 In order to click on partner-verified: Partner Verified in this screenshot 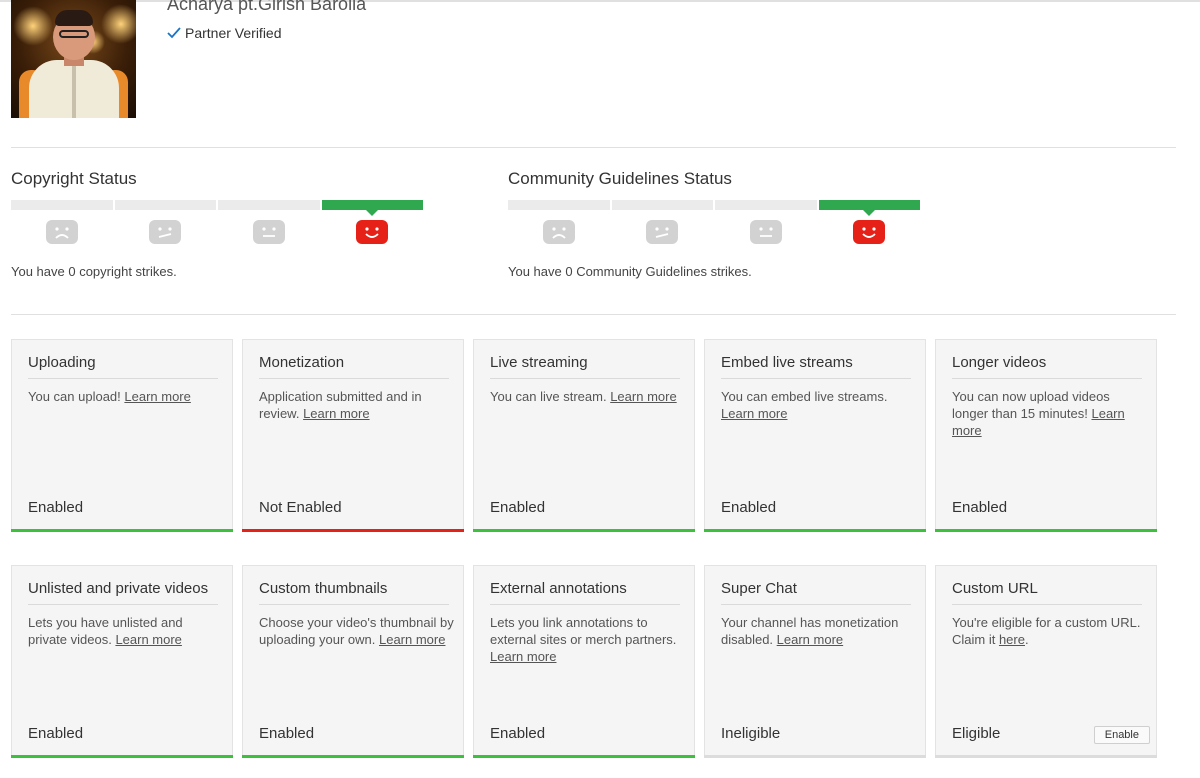, I will do `click(224, 33)`.